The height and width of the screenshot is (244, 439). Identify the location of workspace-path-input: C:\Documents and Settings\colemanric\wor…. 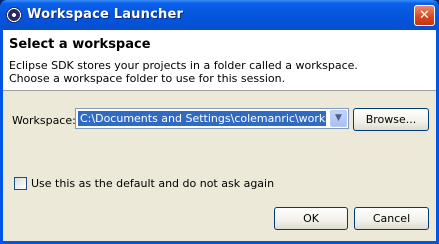
(202, 118).